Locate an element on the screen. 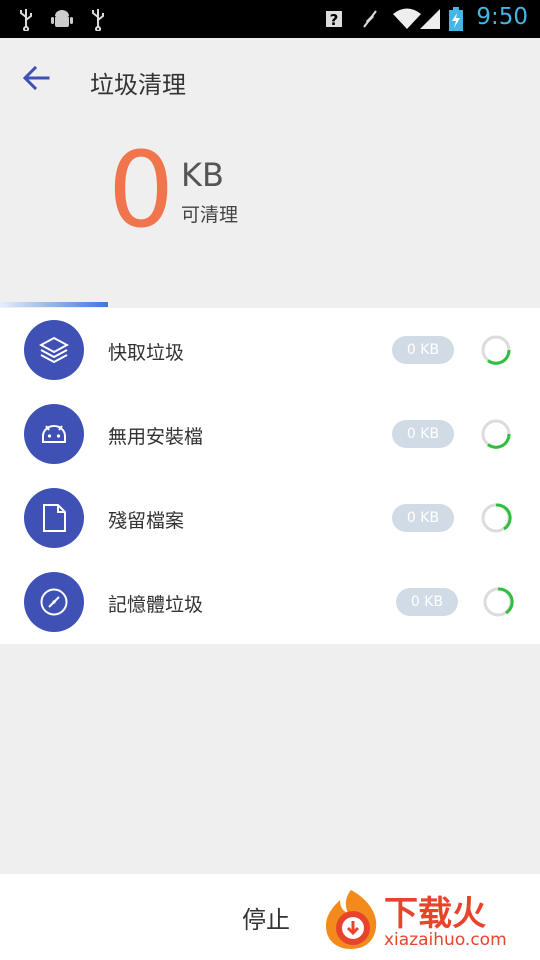 This screenshot has width=540, height=960. status-bar: ? 9:50 is located at coordinates (270, 19).